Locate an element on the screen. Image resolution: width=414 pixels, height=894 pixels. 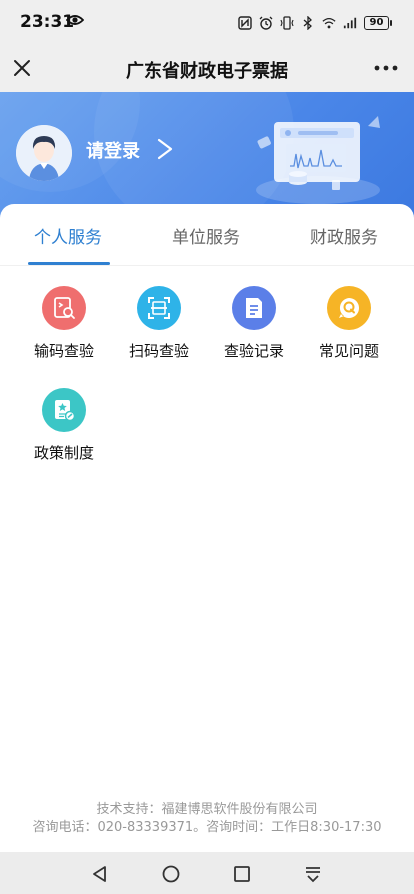
footer-contact: 咨询电话：020-83339371。咨询时间：工作日8:30-17:30 is located at coordinates (207, 827).